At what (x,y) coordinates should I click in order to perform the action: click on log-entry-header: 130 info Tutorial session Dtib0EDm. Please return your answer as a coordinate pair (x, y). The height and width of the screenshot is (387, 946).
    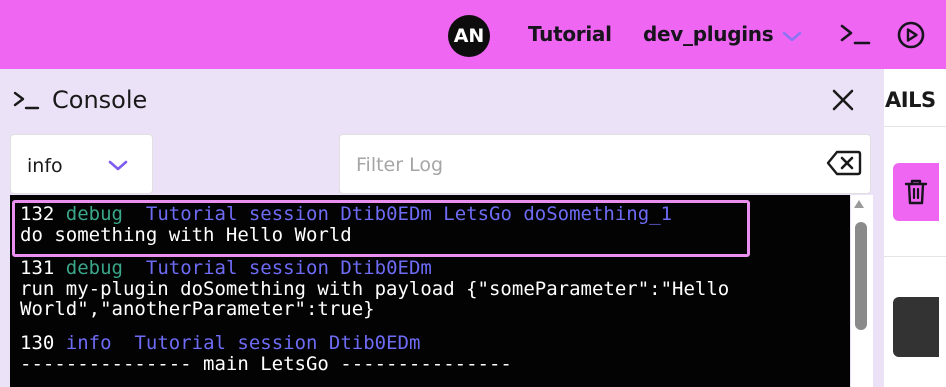
    Looking at the image, I should click on (220, 343).